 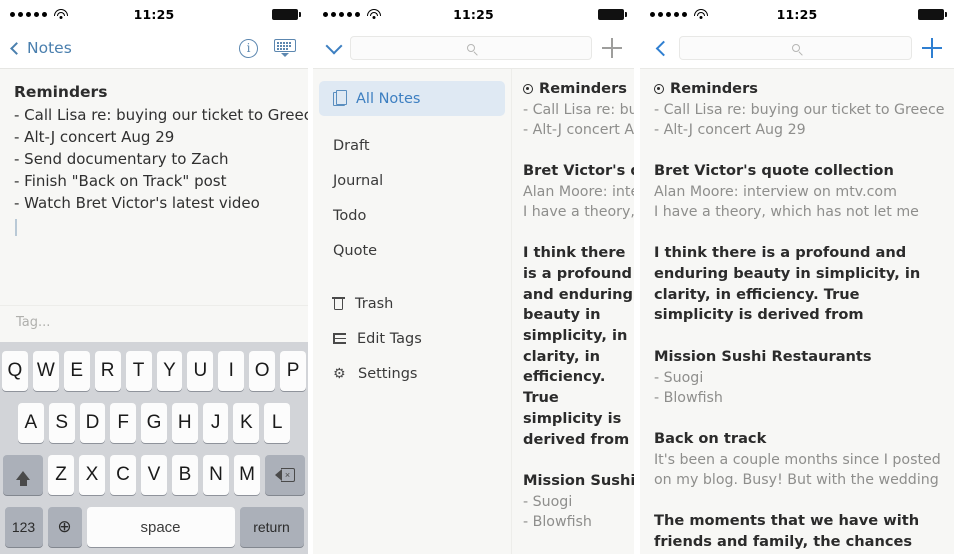 I want to click on sidebar-item-trash: Trash, so click(x=412, y=303).